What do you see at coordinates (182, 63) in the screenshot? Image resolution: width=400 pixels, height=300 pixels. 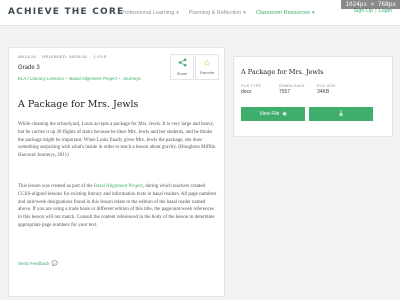 I see `share-icon` at bounding box center [182, 63].